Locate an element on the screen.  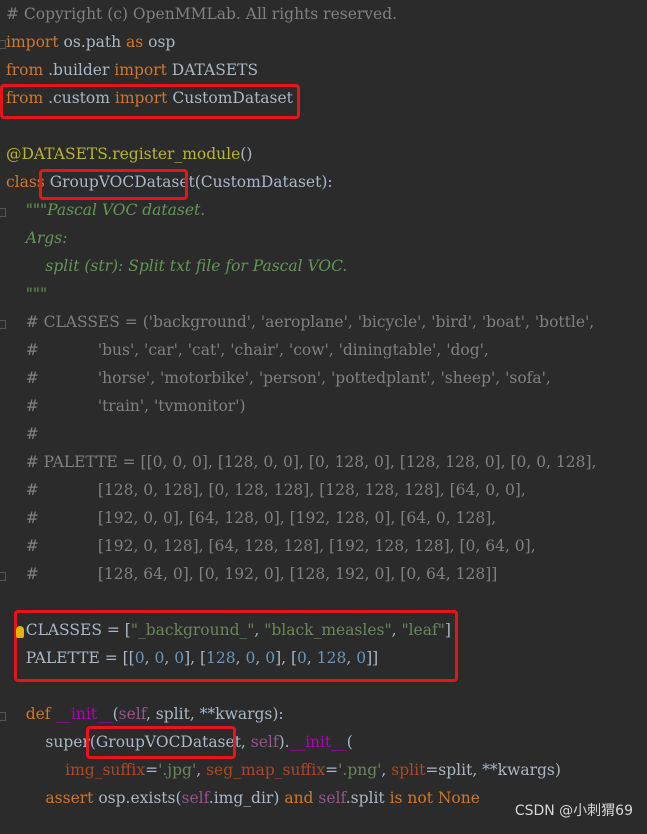
code-token: , split, **kwargs): is located at coordinates (214, 714).